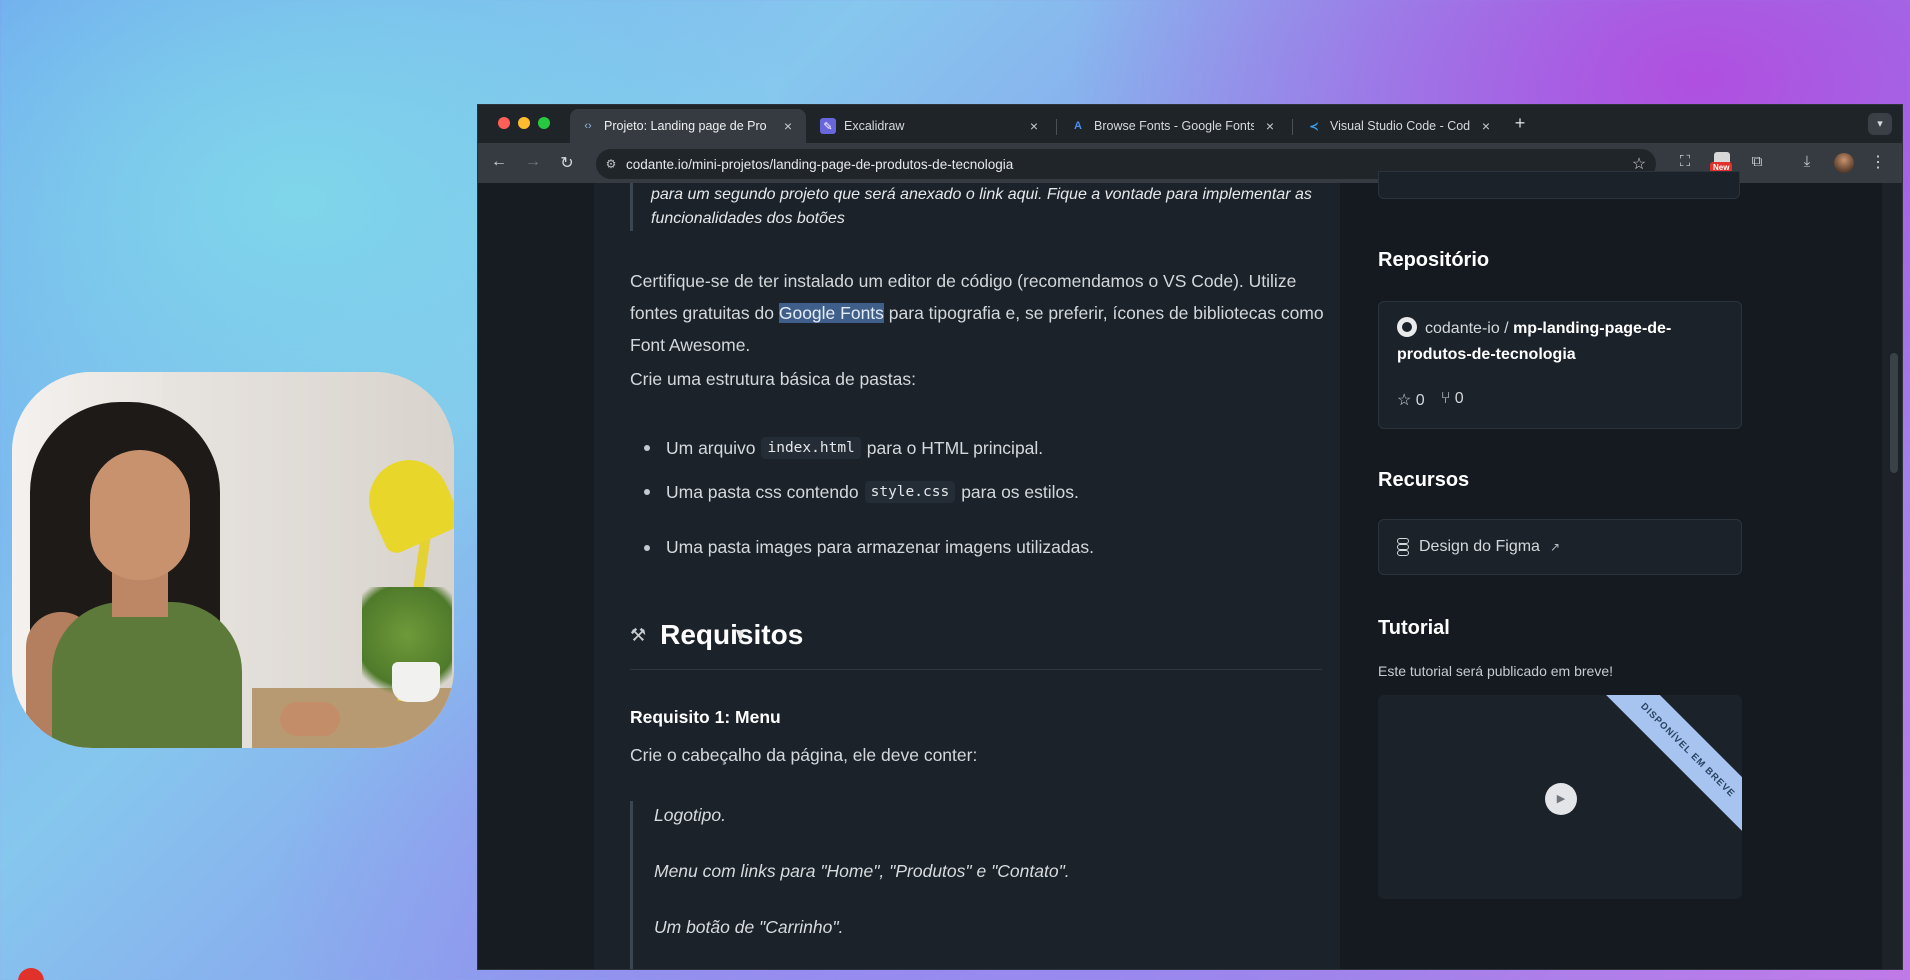 The height and width of the screenshot is (980, 1910). What do you see at coordinates (1894, 413) in the screenshot?
I see `scrollbar-thumb` at bounding box center [1894, 413].